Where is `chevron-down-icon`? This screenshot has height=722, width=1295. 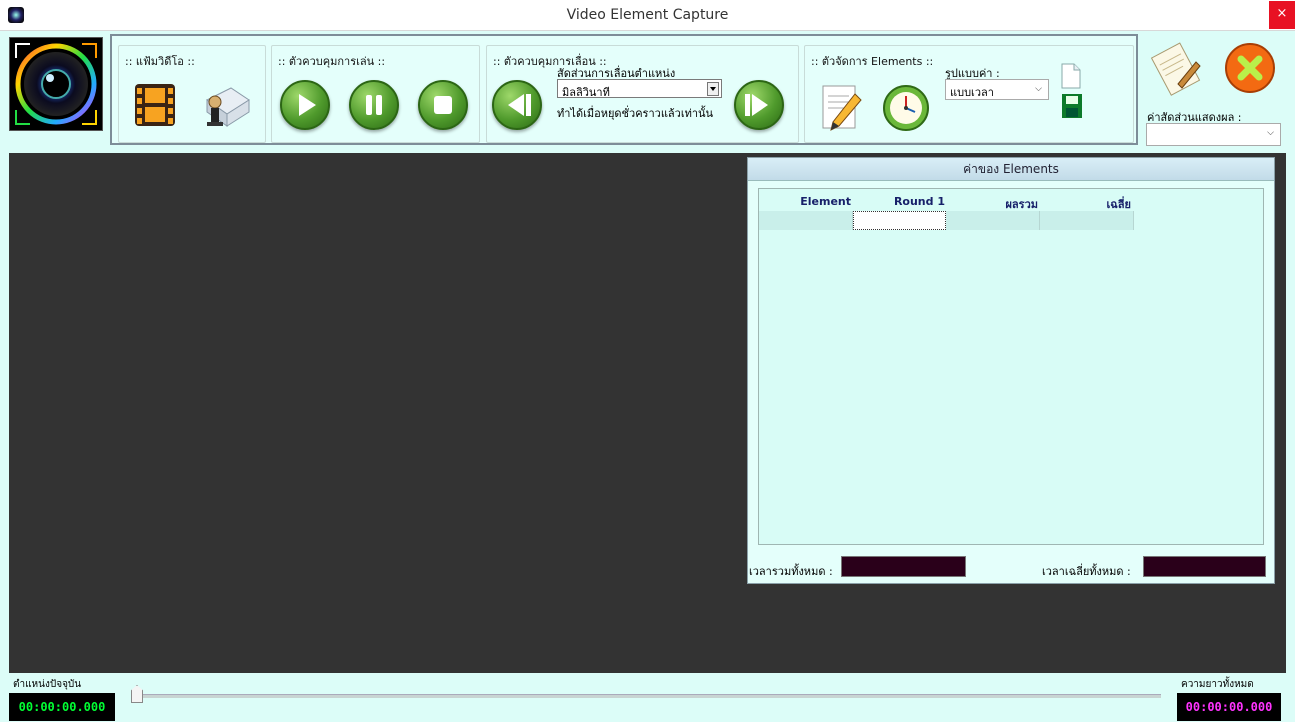
chevron-down-icon is located at coordinates (713, 89).